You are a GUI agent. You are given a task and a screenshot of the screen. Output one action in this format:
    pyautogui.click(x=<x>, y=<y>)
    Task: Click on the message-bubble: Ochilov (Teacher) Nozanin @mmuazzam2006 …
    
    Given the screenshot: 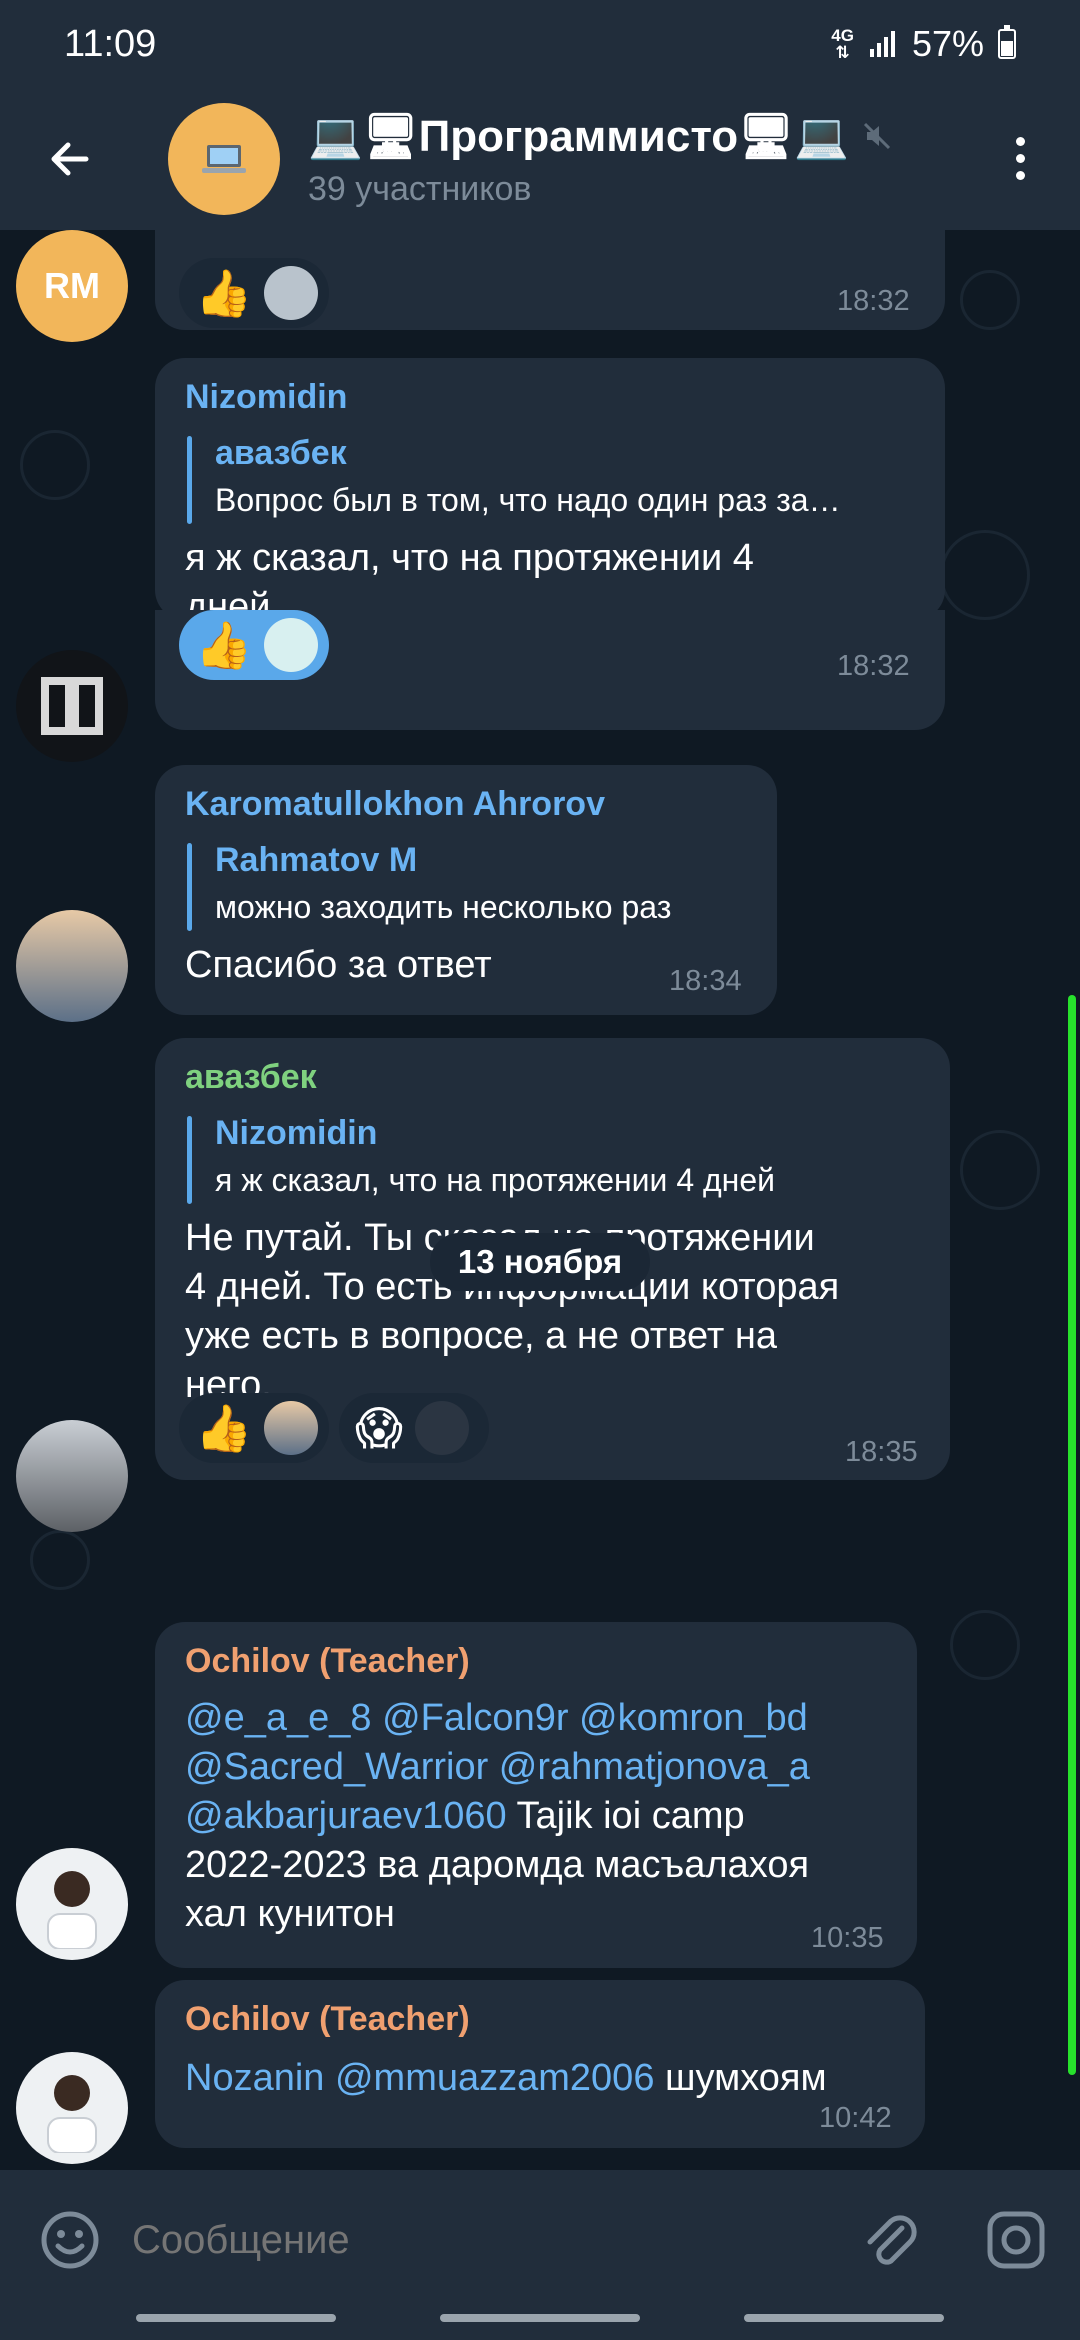 What is the action you would take?
    pyautogui.click(x=540, y=2064)
    